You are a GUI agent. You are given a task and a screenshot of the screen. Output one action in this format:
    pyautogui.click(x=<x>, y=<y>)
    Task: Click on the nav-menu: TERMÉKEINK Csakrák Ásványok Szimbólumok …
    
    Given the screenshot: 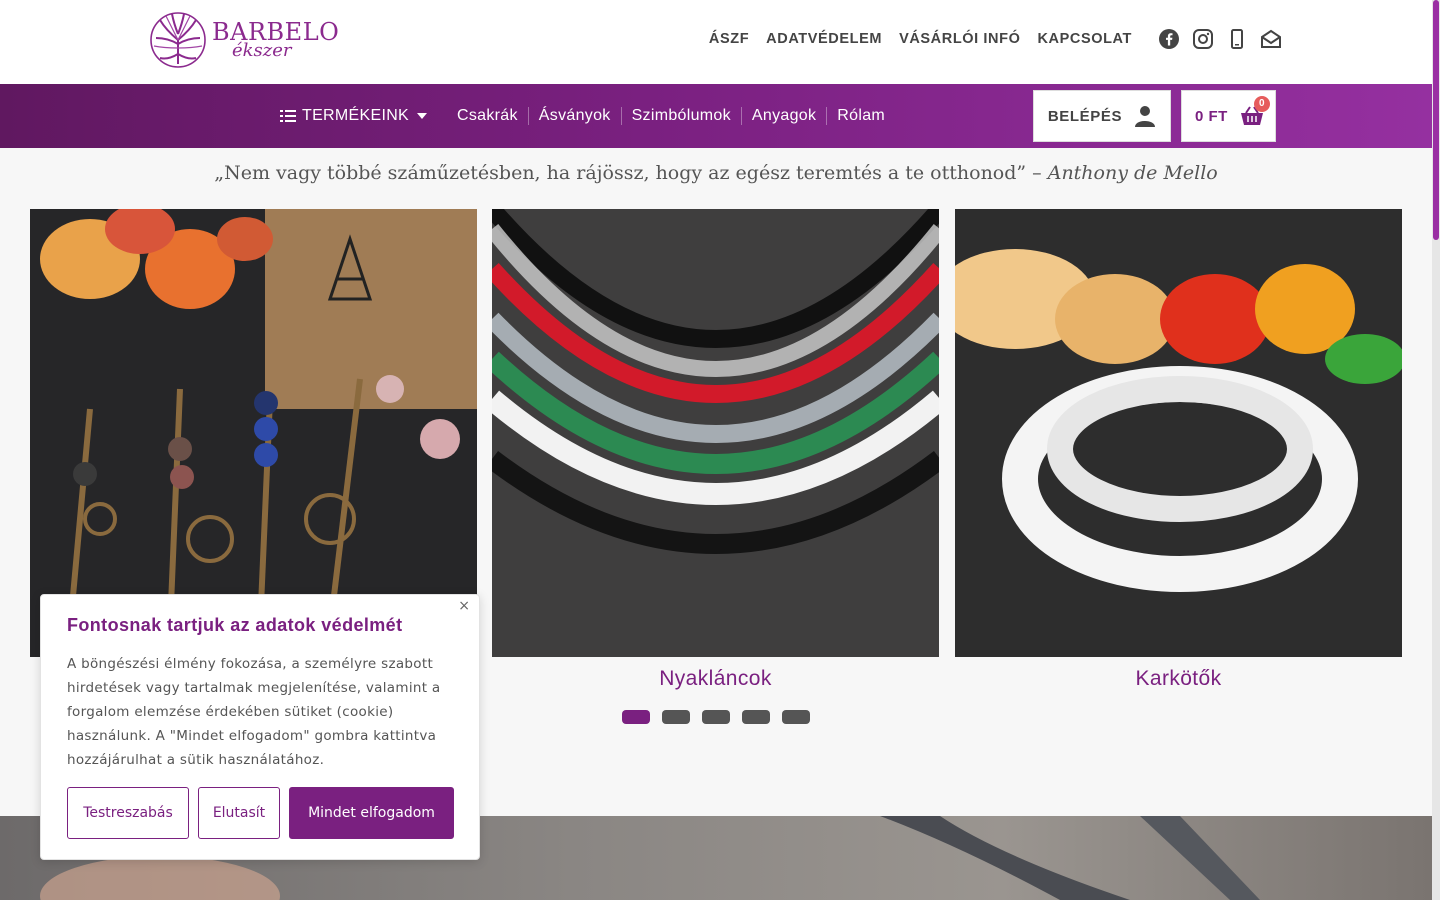 What is the action you would take?
    pyautogui.click(x=587, y=116)
    